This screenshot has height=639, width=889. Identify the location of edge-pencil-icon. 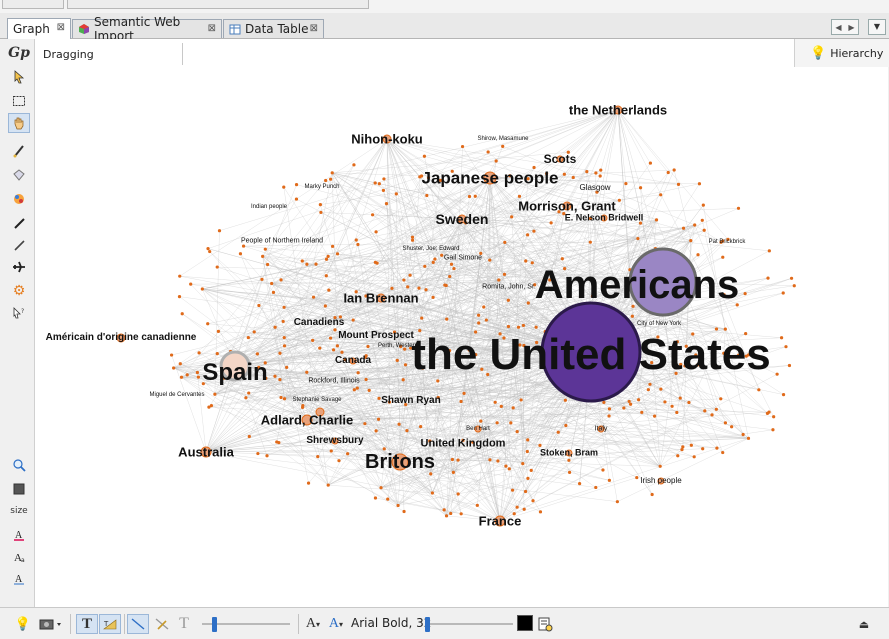
(19, 245).